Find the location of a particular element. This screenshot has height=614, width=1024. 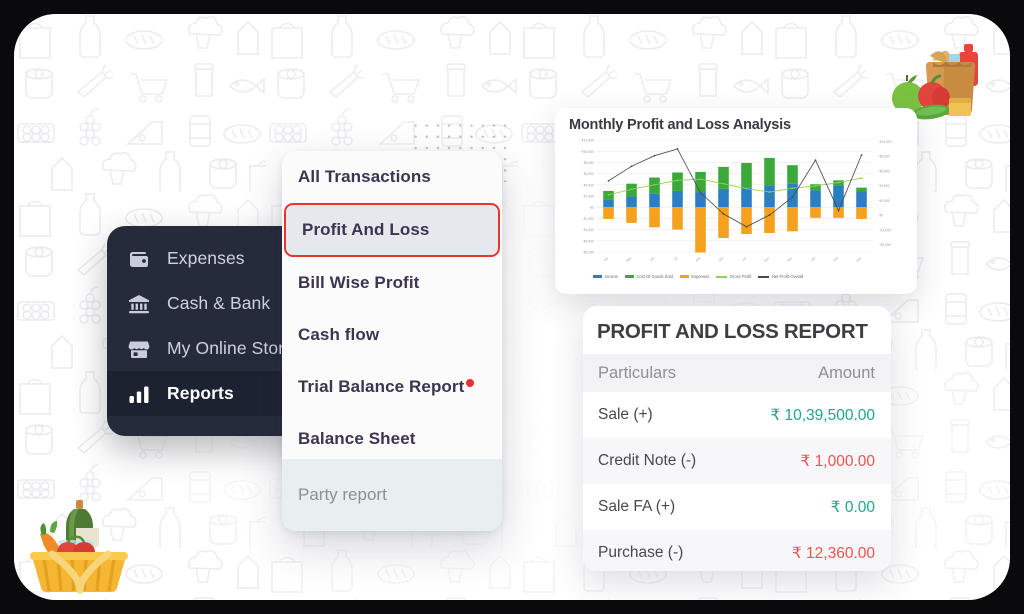

table-row: Credit Note (-) ₹ 1,000.00 is located at coordinates (737, 461).